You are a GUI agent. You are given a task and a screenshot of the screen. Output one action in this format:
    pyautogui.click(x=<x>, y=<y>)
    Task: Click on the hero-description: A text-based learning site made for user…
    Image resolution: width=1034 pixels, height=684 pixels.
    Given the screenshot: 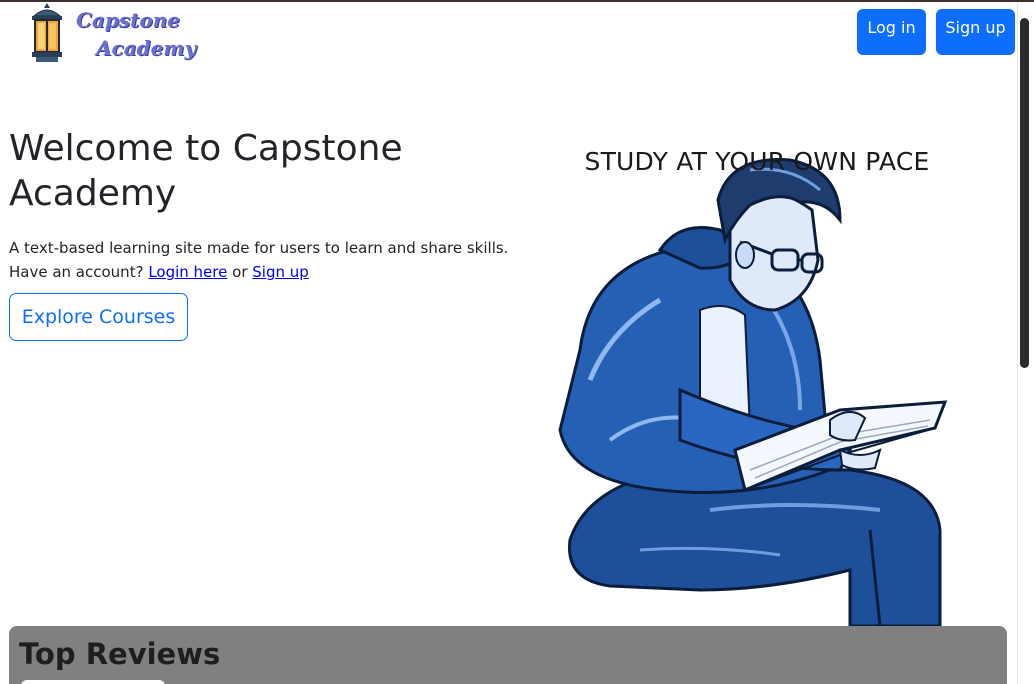 What is the action you would take?
    pyautogui.click(x=259, y=260)
    